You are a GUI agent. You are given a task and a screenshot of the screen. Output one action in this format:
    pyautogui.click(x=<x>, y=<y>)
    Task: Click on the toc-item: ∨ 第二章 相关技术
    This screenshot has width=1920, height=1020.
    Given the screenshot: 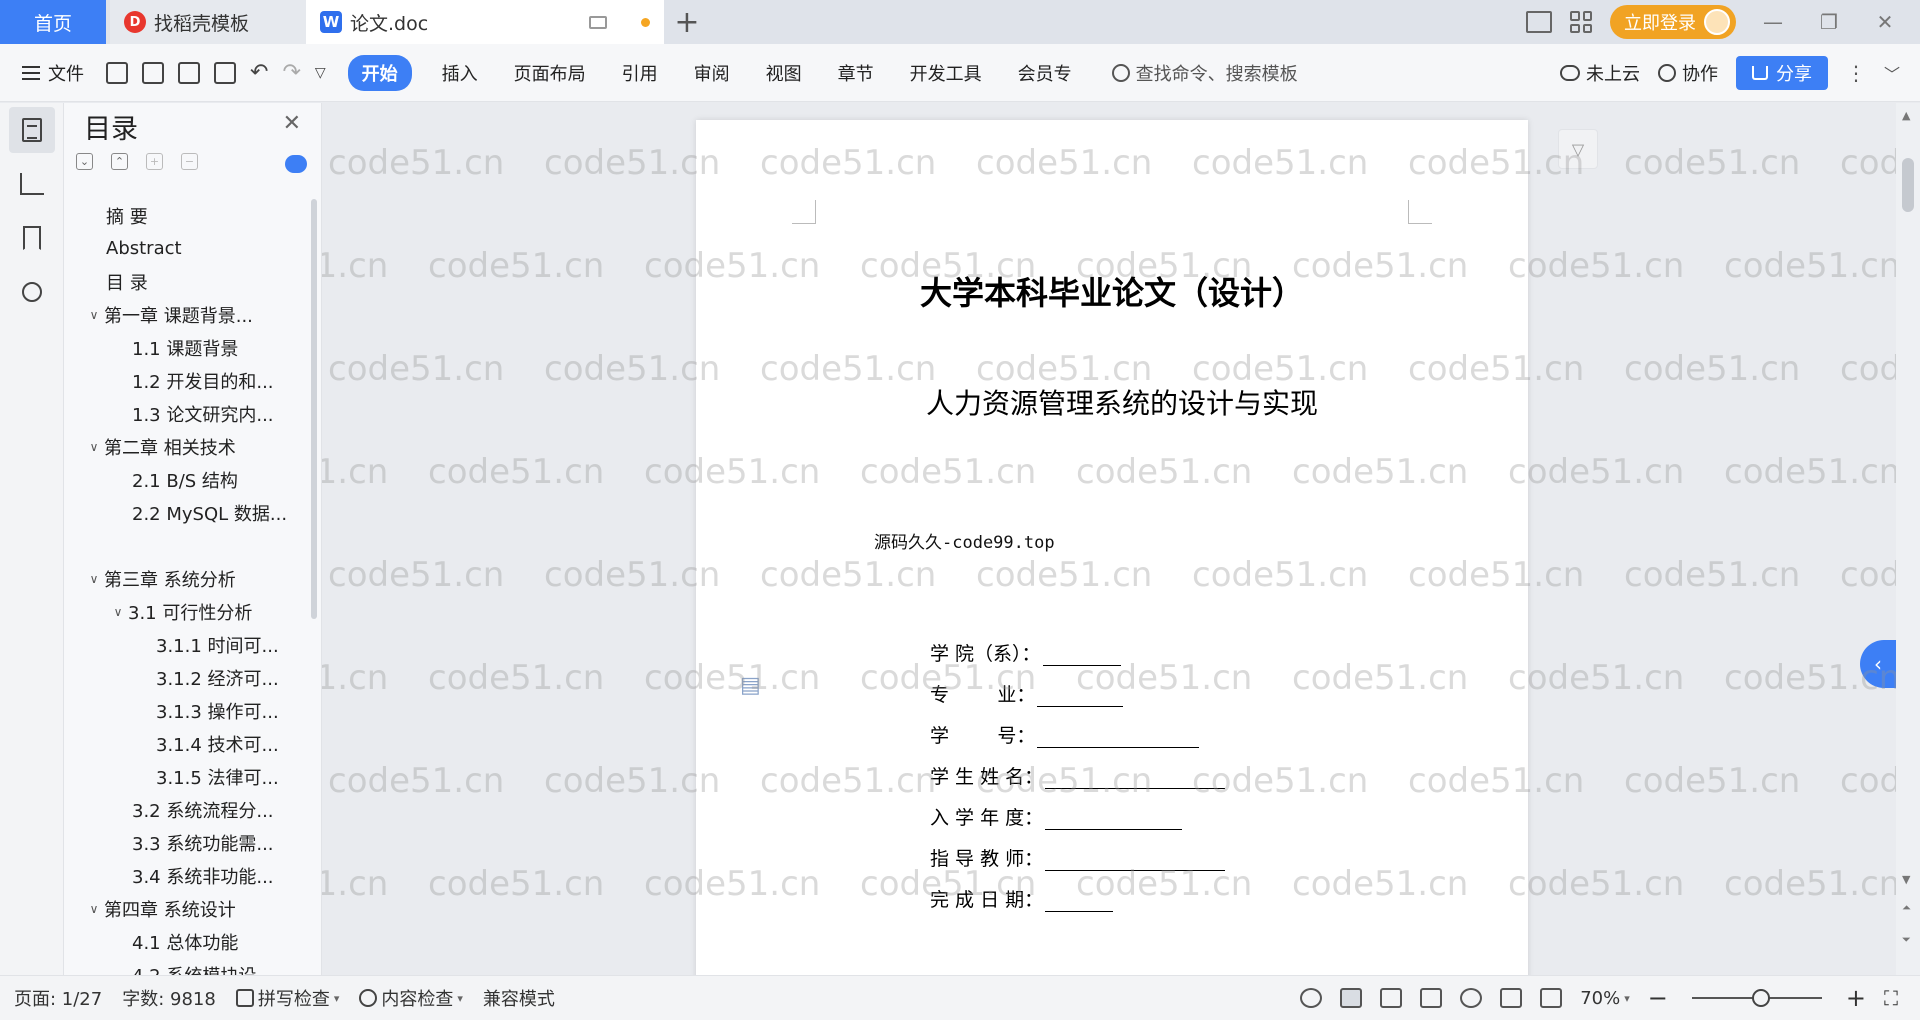 What is the action you would take?
    pyautogui.click(x=186, y=446)
    